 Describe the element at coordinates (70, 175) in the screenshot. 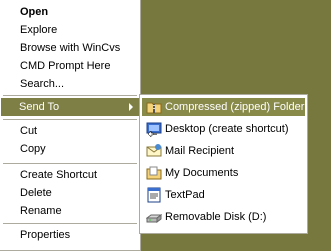

I see `menu-item-create-shortcut: Create Shortcut` at that location.